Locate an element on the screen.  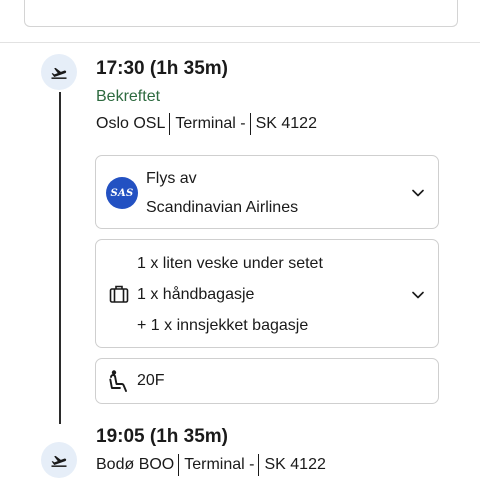
luggage-icon is located at coordinates (119, 294).